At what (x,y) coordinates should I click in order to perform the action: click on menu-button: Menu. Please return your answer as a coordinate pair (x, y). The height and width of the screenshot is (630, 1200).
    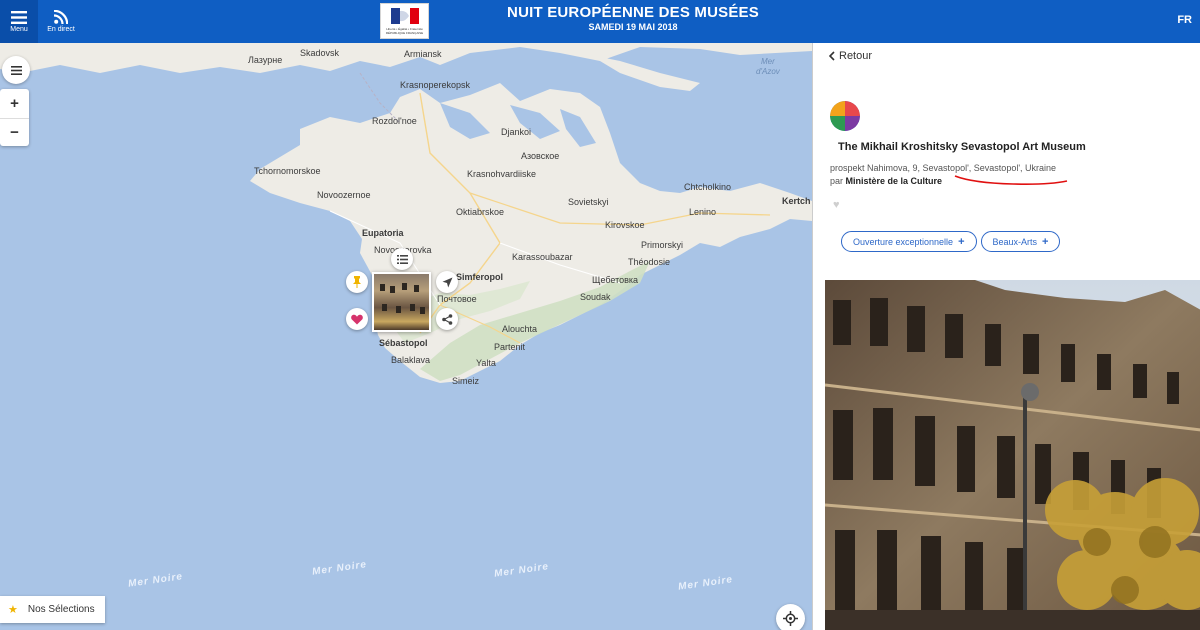
    Looking at the image, I should click on (19, 21).